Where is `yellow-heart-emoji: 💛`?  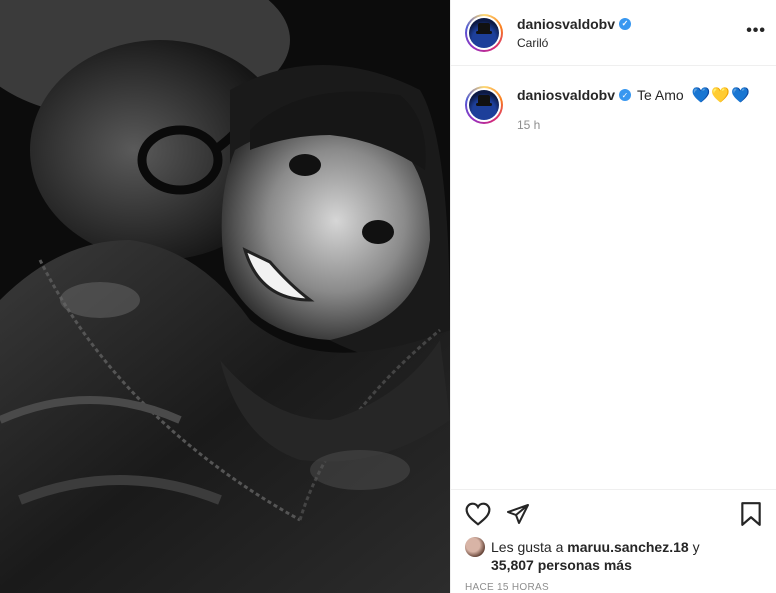 yellow-heart-emoji: 💛 is located at coordinates (721, 95).